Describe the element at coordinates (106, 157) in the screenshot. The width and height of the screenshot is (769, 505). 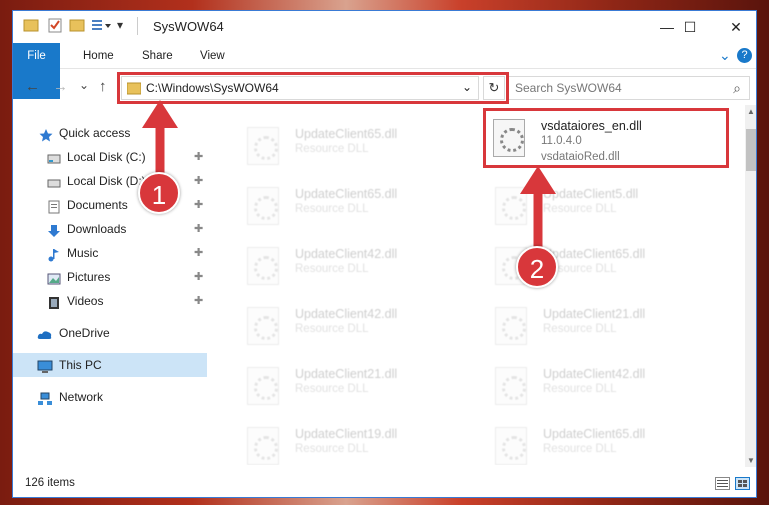
I see `nav-label: Local Disk (C:)` at that location.